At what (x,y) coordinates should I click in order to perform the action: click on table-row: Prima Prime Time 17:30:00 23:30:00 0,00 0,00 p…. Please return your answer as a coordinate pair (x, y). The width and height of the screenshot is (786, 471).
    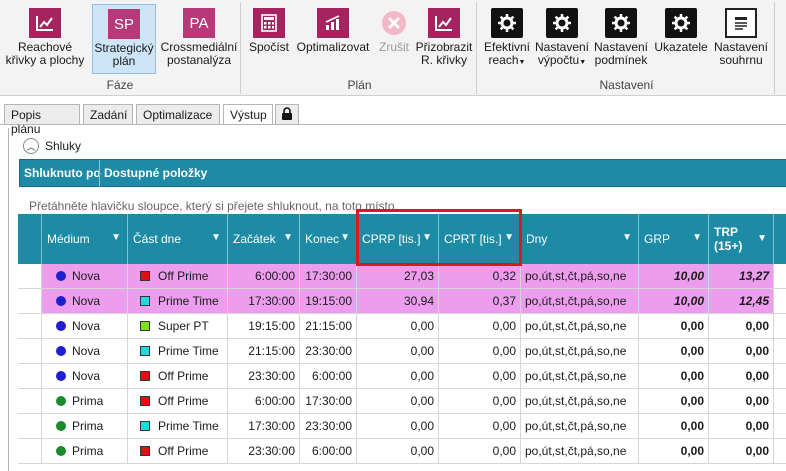
    Looking at the image, I should click on (402, 426).